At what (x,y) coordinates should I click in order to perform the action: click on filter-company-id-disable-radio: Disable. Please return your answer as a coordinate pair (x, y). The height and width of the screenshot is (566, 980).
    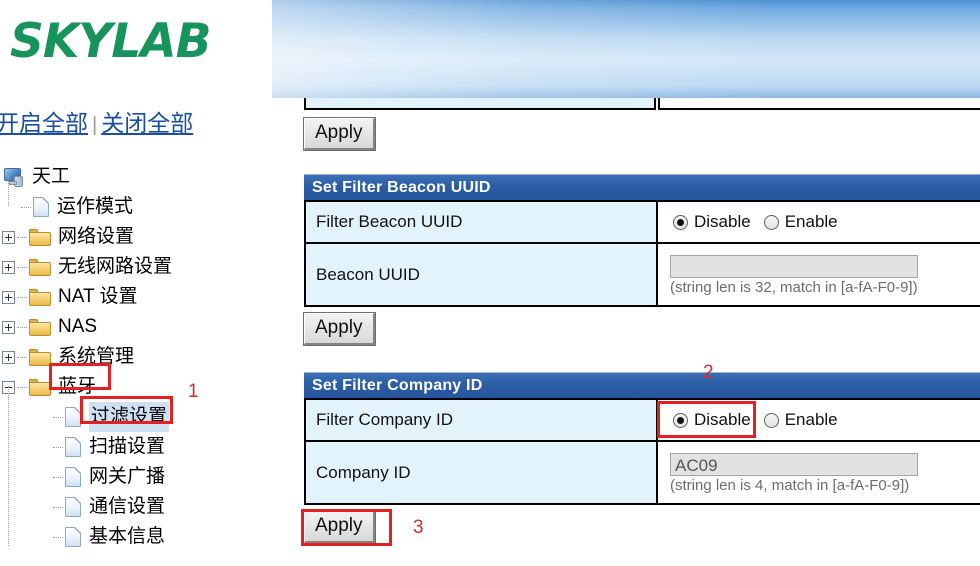
    Looking at the image, I should click on (712, 420).